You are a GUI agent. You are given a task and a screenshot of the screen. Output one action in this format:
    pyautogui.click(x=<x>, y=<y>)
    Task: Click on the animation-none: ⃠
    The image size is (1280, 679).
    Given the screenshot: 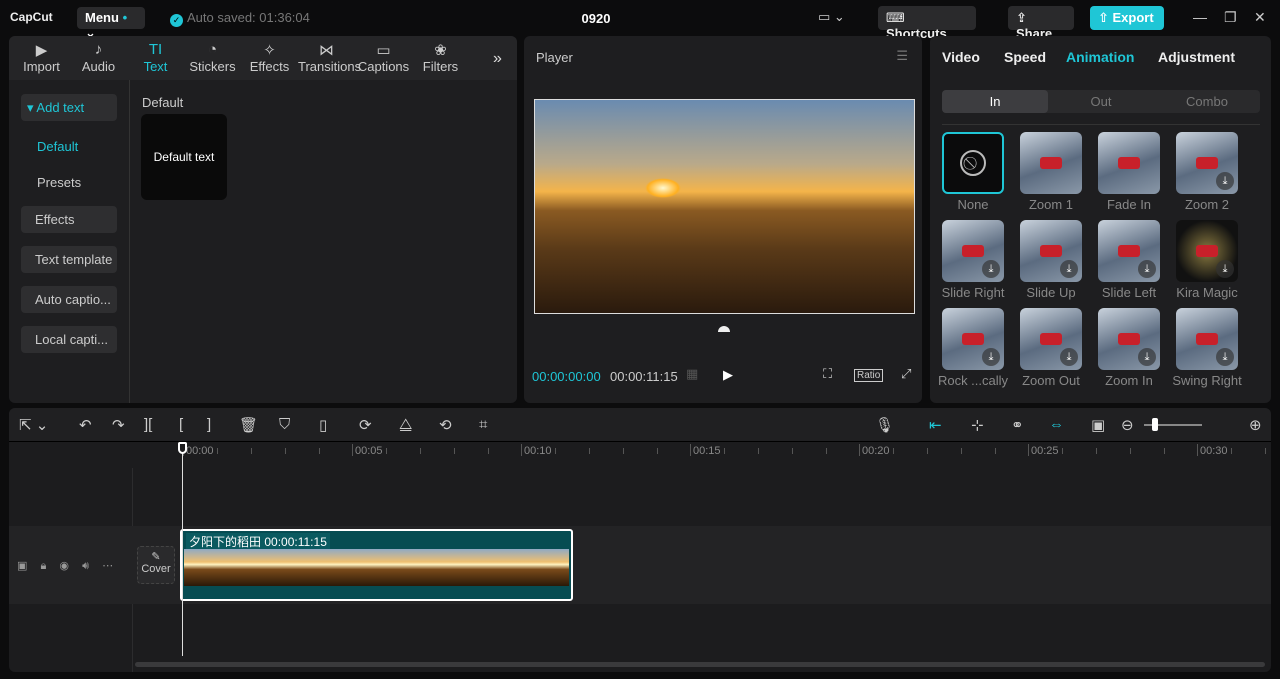 What is the action you would take?
    pyautogui.click(x=973, y=163)
    